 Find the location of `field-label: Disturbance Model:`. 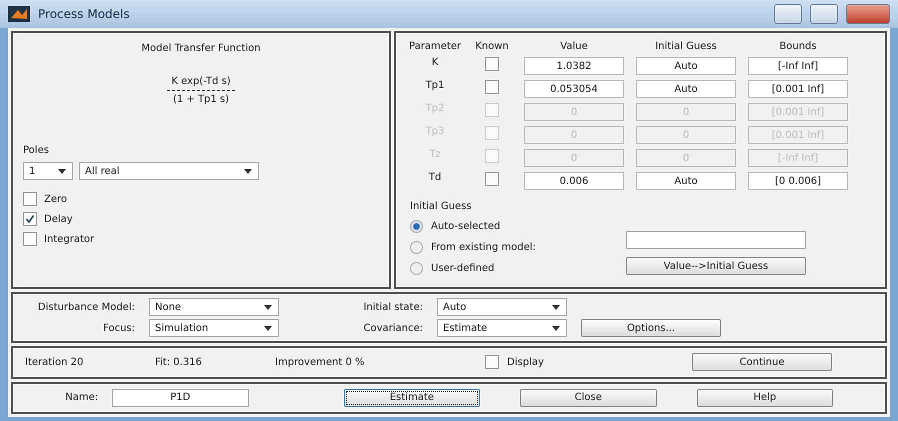

field-label: Disturbance Model: is located at coordinates (85, 307).